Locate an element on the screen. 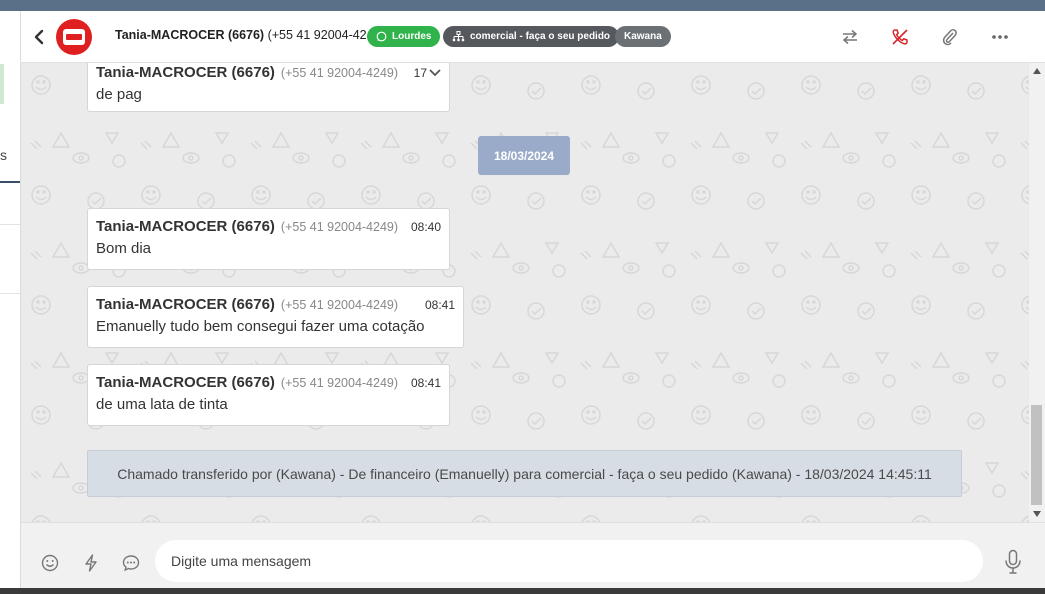 The width and height of the screenshot is (1045, 594). message-input is located at coordinates (569, 561).